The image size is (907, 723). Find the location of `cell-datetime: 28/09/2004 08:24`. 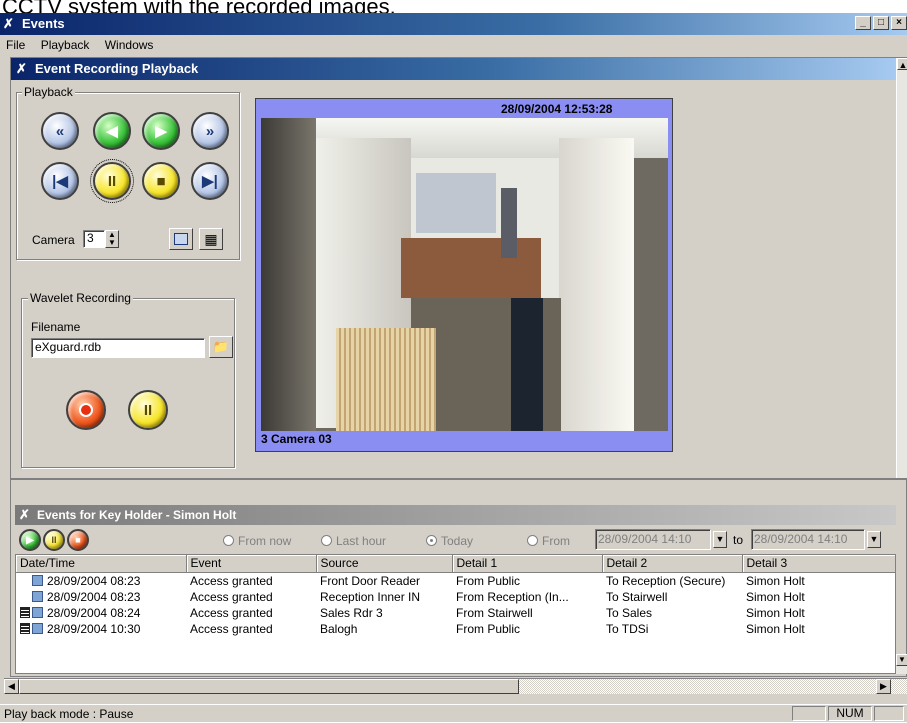

cell-datetime: 28/09/2004 08:24 is located at coordinates (101, 613).